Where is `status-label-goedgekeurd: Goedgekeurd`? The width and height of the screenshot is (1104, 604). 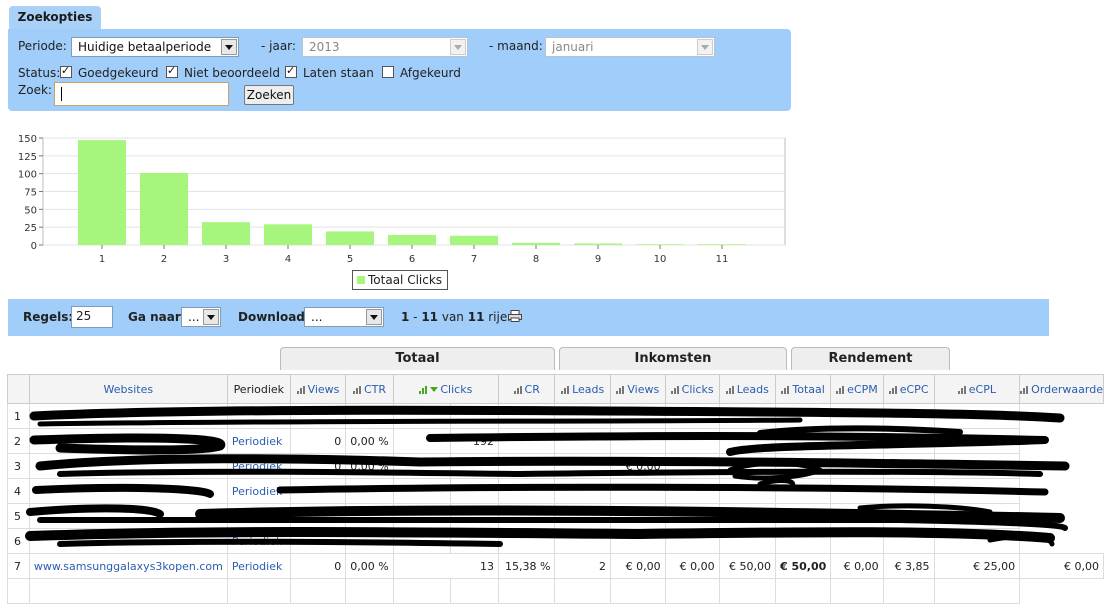
status-label-goedgekeurd: Goedgekeurd is located at coordinates (118, 73).